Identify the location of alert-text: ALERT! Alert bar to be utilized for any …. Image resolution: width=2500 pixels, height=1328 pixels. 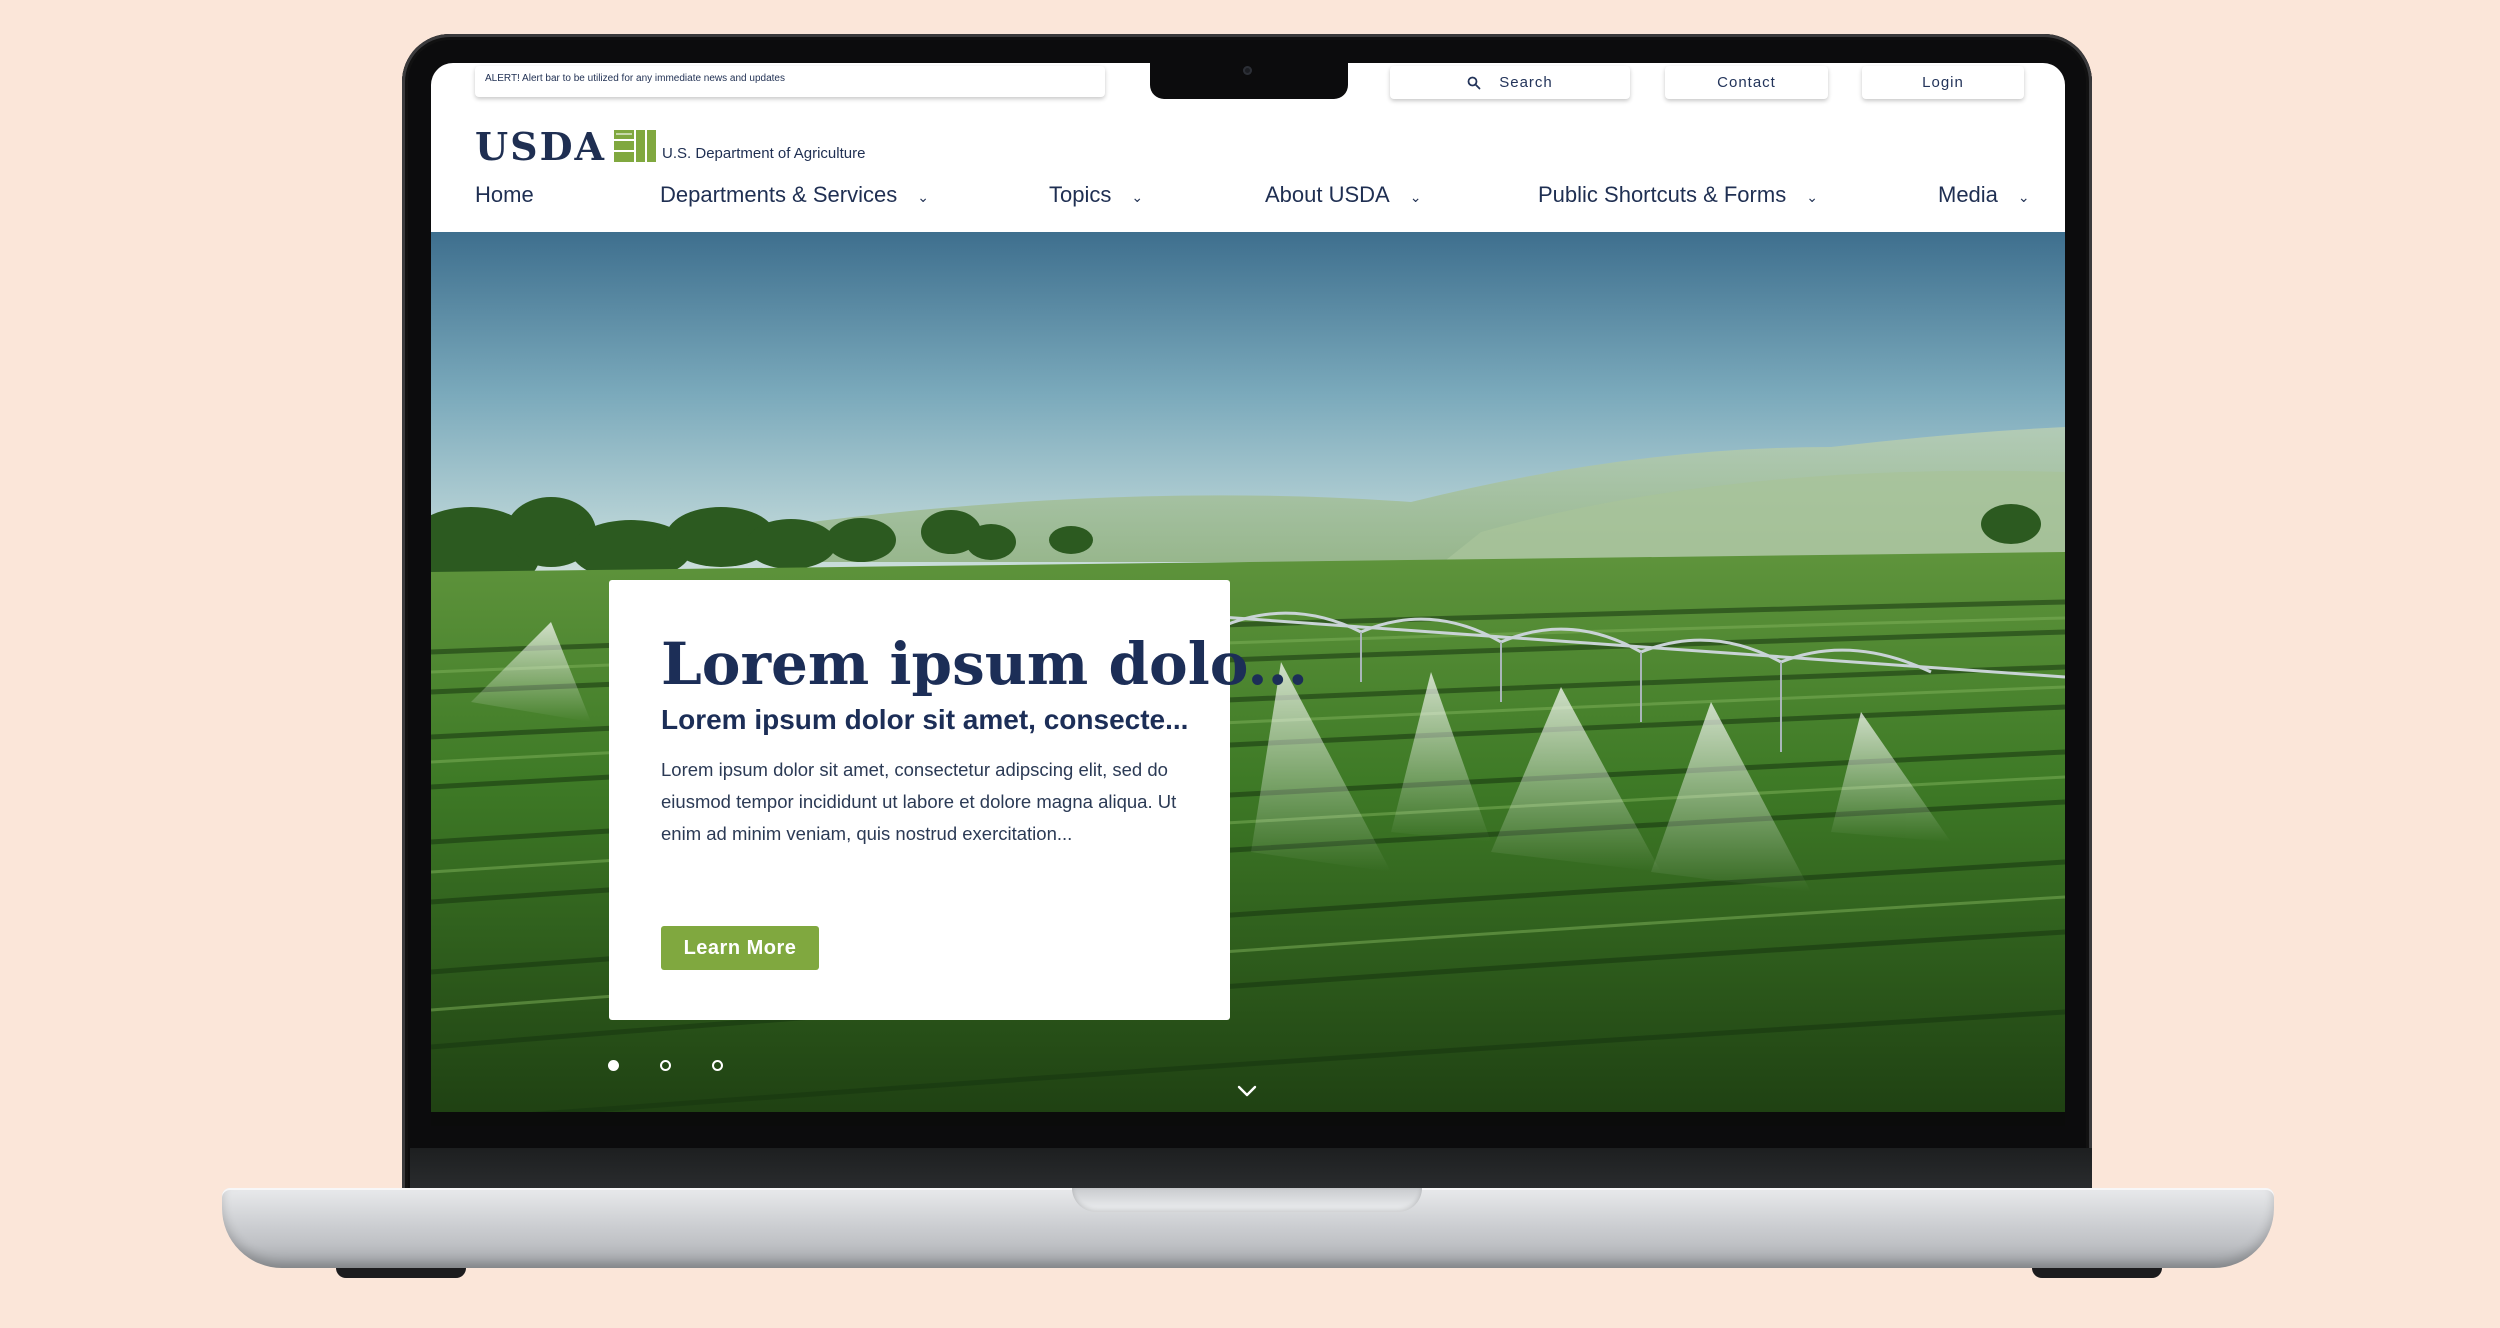
(635, 78).